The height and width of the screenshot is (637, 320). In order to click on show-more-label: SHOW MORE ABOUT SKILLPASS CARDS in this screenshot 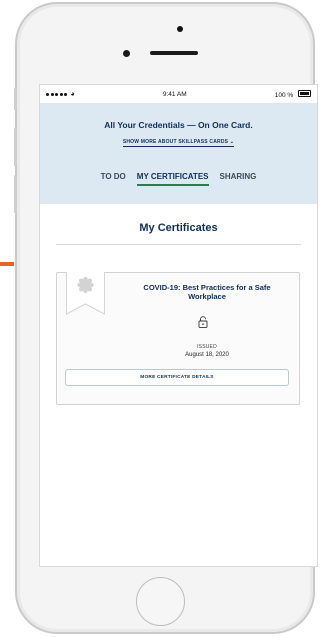, I will do `click(175, 142)`.